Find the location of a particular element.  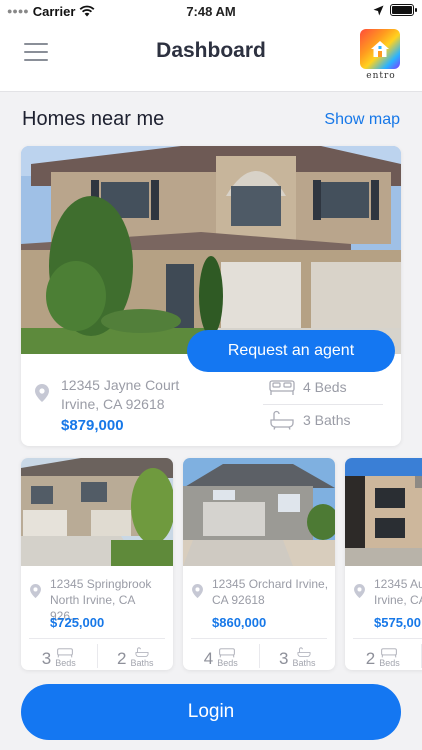

listing-address-line2: CA 92618 is located at coordinates (238, 600).